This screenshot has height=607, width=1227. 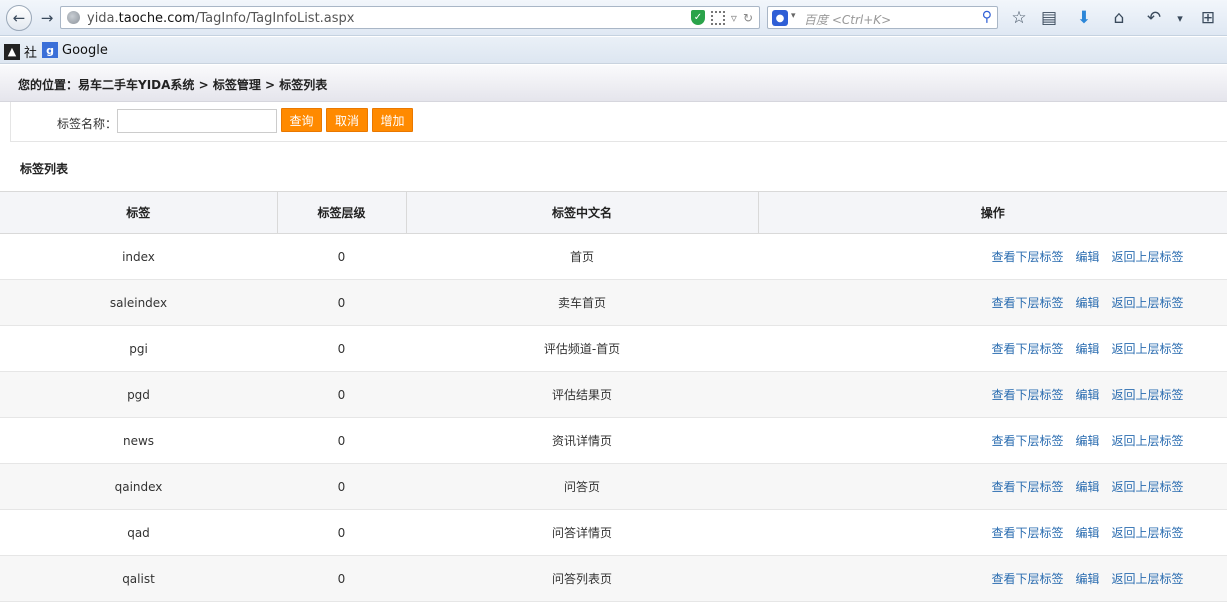 I want to click on cell-cn-name: 评估频道-首页, so click(x=582, y=348).